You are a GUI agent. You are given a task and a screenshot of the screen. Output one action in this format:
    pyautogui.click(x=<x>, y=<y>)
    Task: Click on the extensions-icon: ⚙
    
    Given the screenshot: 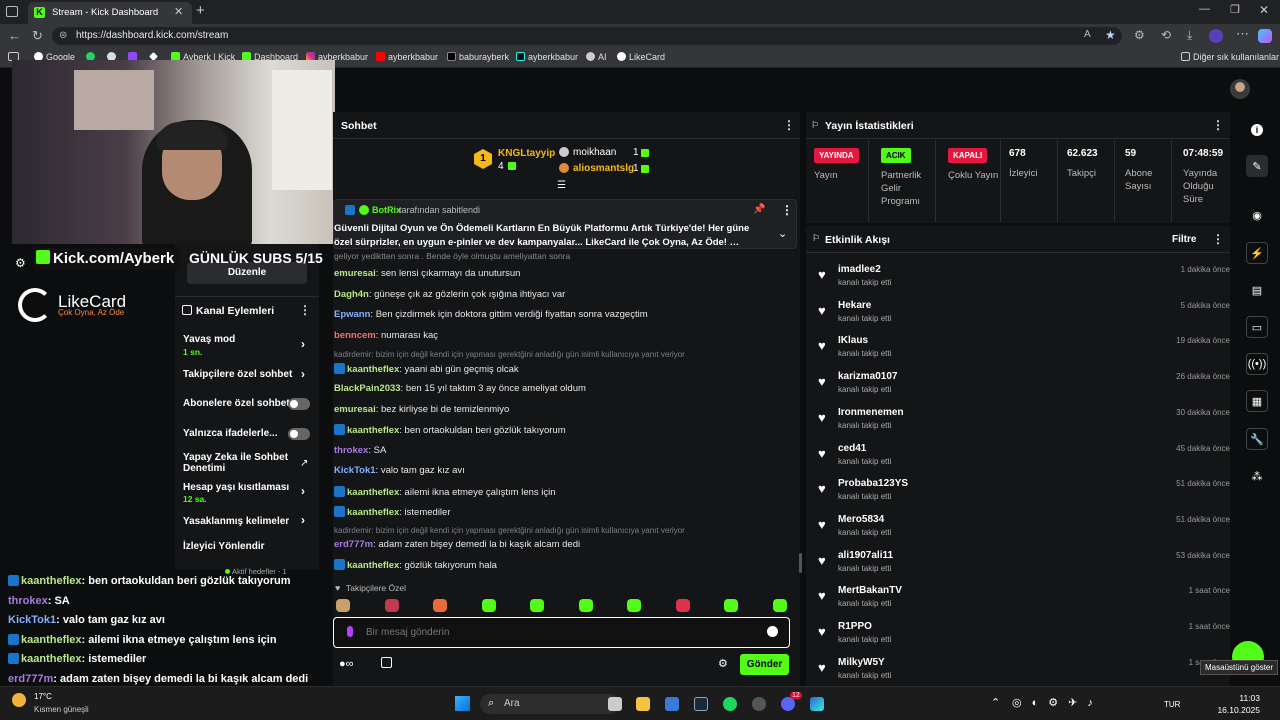 What is the action you would take?
    pyautogui.click(x=1139, y=35)
    